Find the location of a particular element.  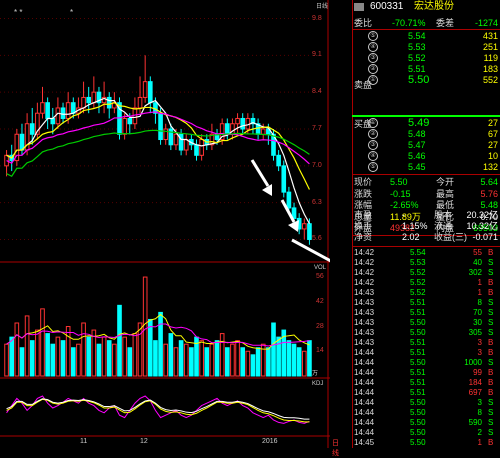

quote-label: 今开 is located at coordinates (445, 182).